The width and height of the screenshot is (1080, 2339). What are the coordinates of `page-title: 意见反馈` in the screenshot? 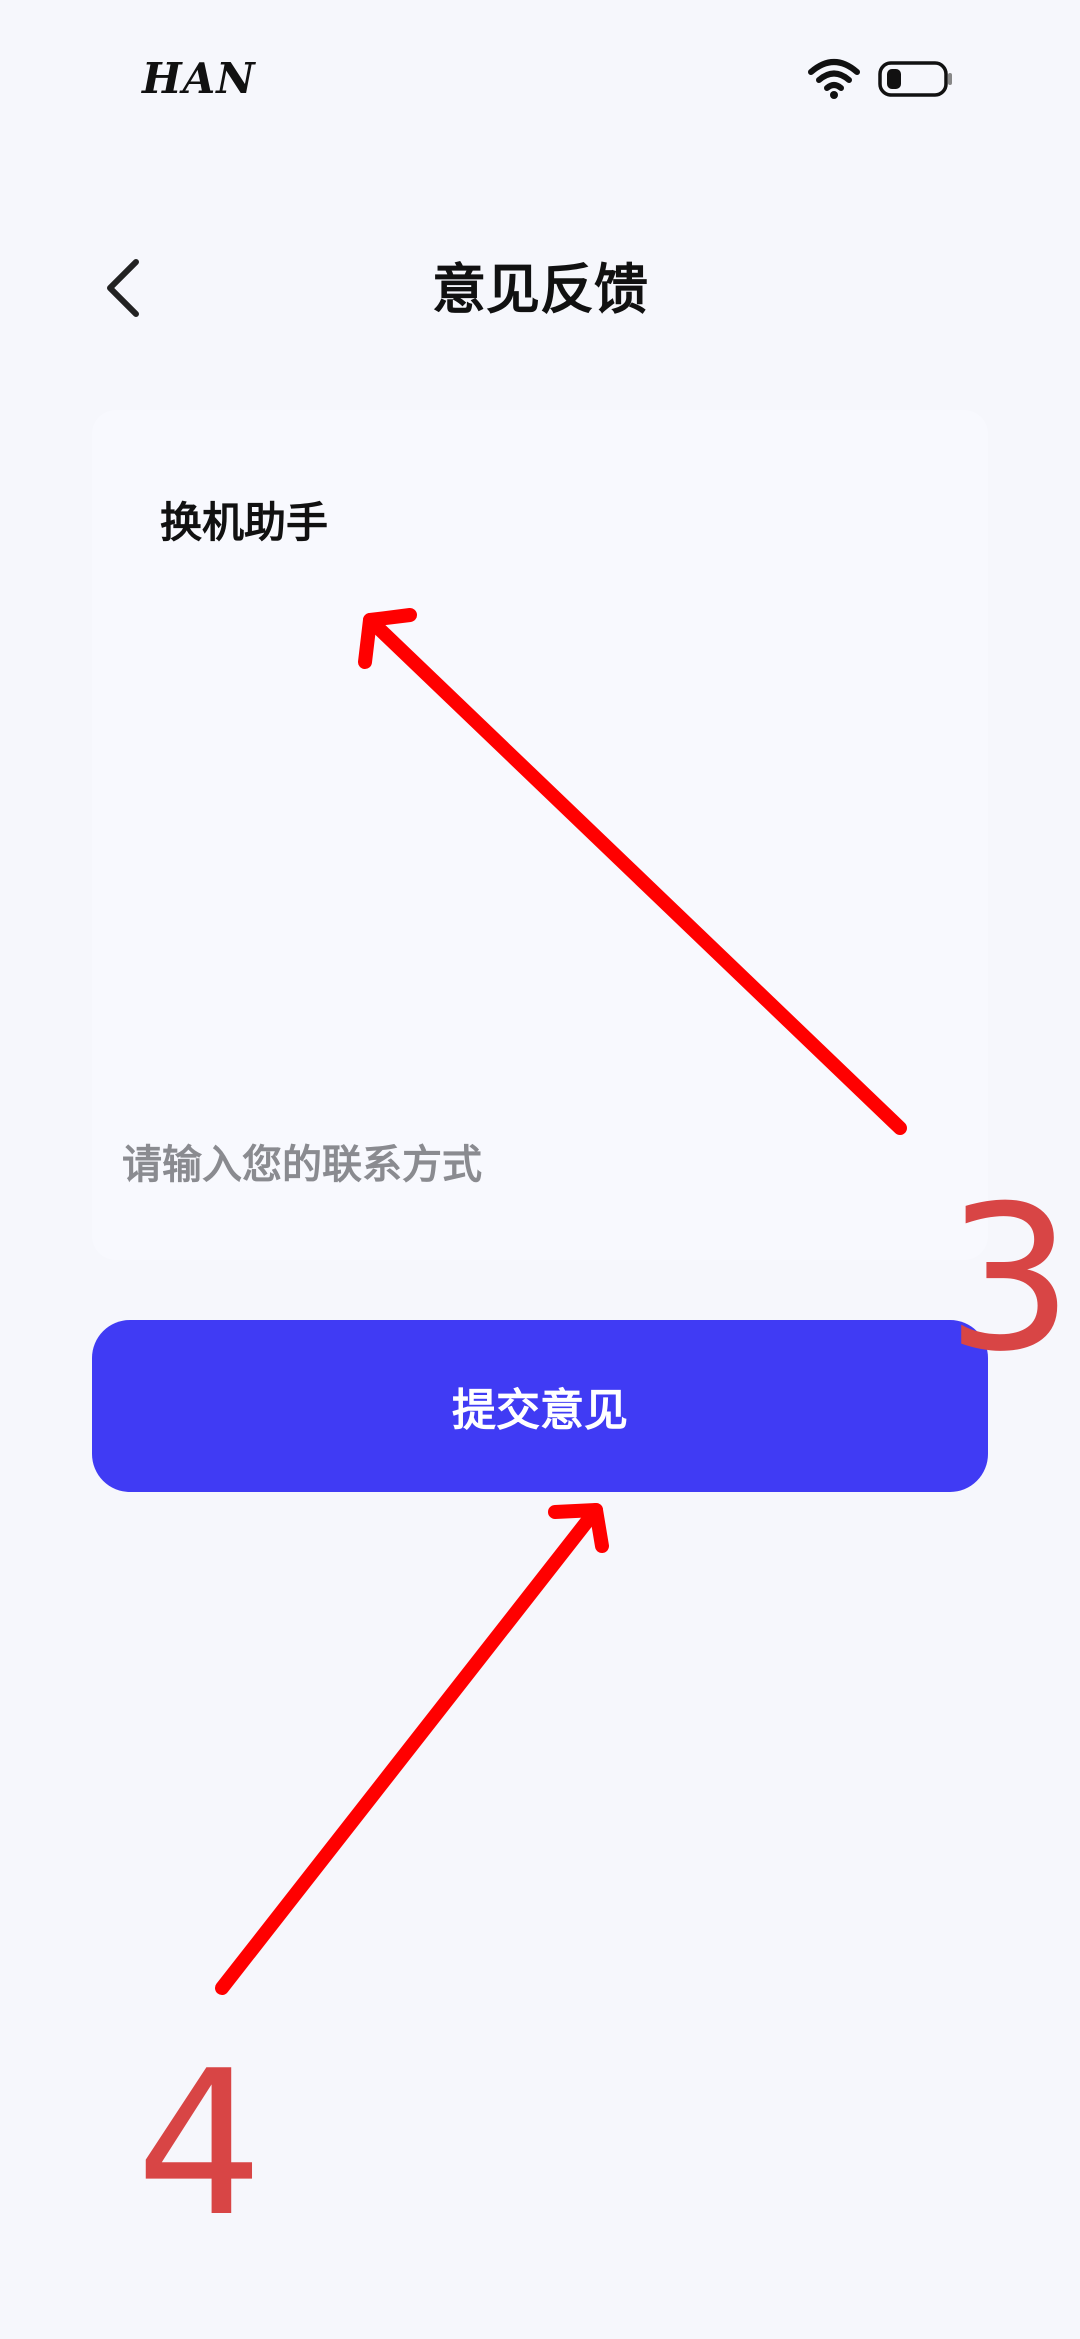 It's located at (540, 289).